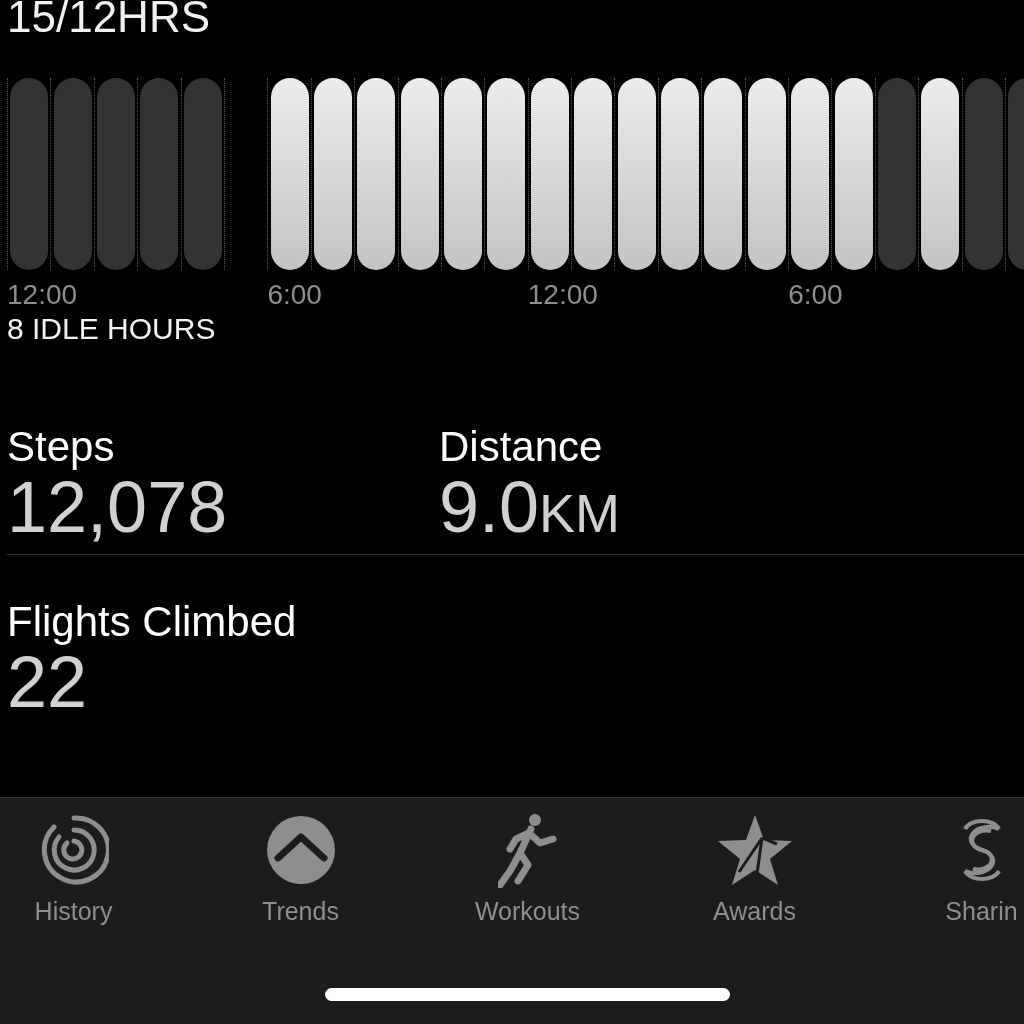 Image resolution: width=1024 pixels, height=1024 pixels. Describe the element at coordinates (754, 850) in the screenshot. I see `star-icon` at that location.